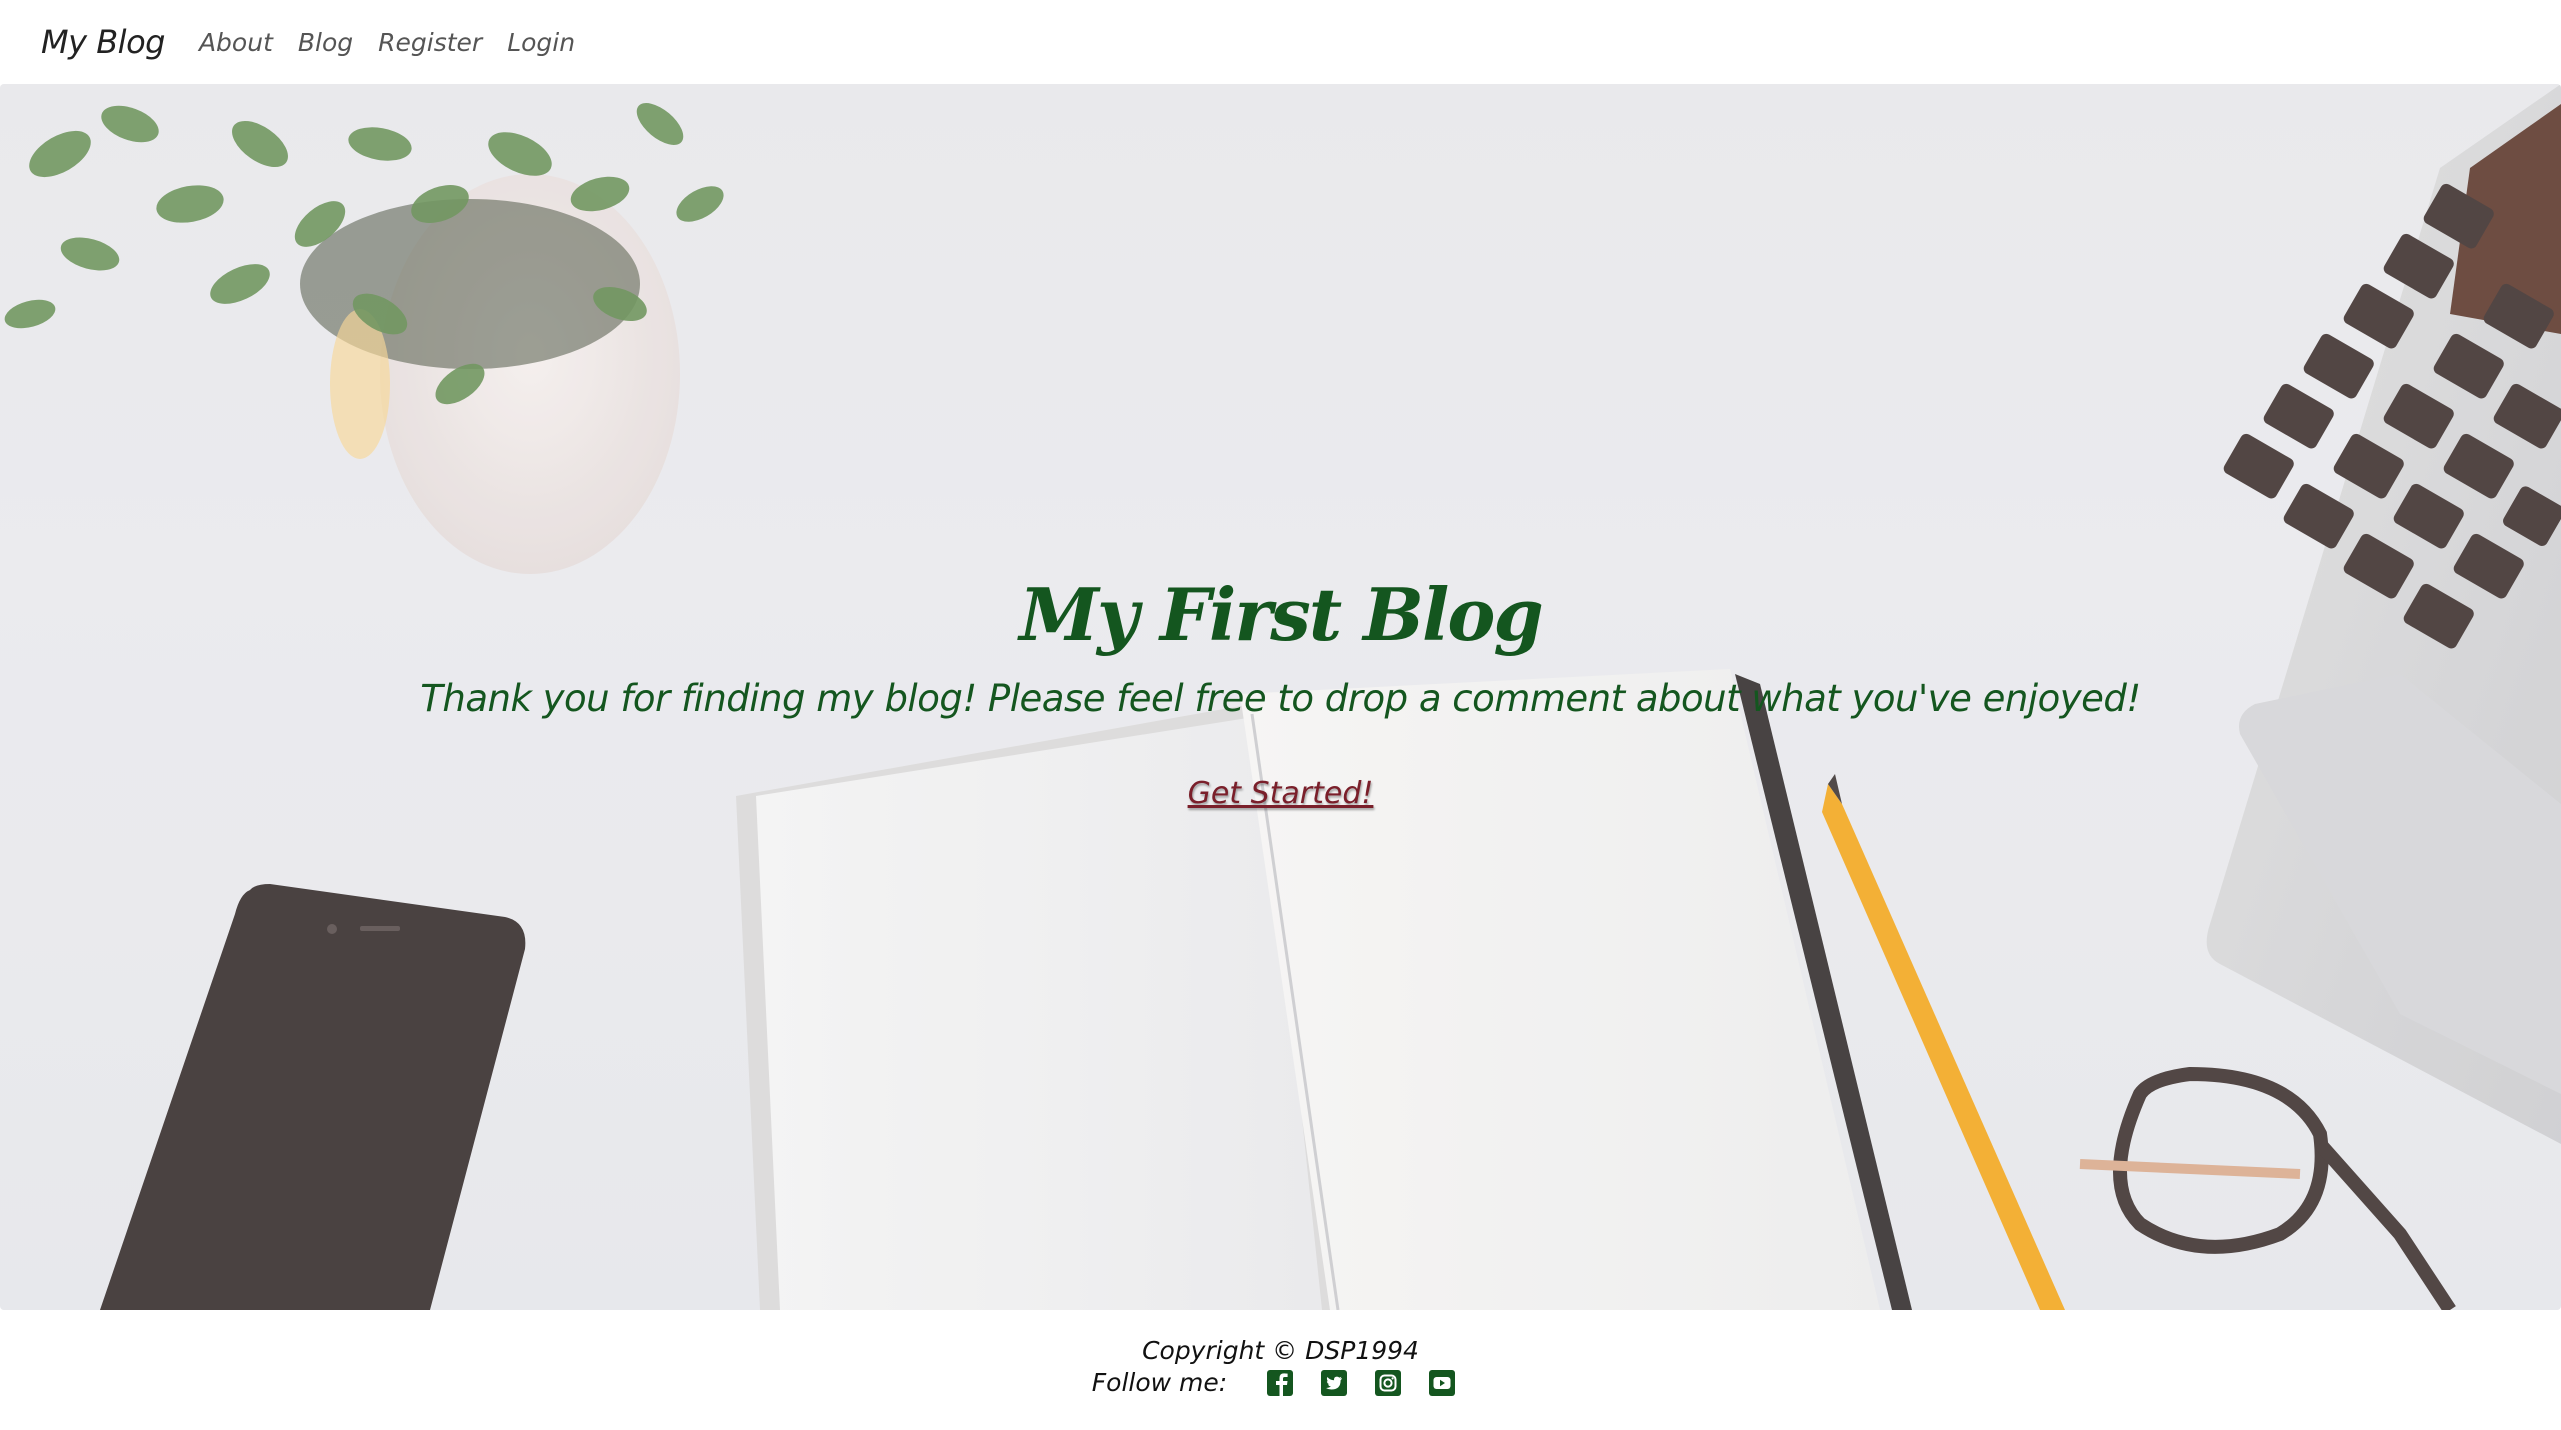  Describe the element at coordinates (1280, 42) in the screenshot. I see `navbar: My Blog About Blog Register Login` at that location.